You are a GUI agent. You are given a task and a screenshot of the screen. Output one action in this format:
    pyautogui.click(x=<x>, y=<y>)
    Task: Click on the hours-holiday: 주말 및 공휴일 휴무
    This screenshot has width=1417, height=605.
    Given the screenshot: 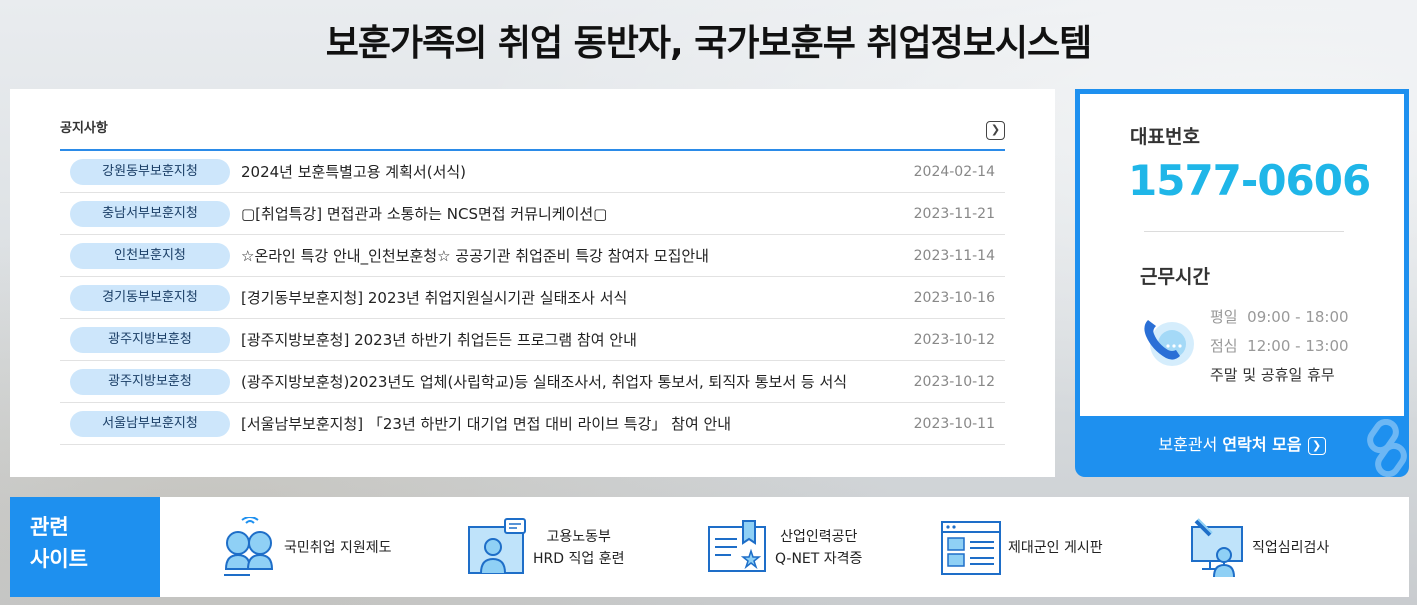 What is the action you would take?
    pyautogui.click(x=1272, y=375)
    